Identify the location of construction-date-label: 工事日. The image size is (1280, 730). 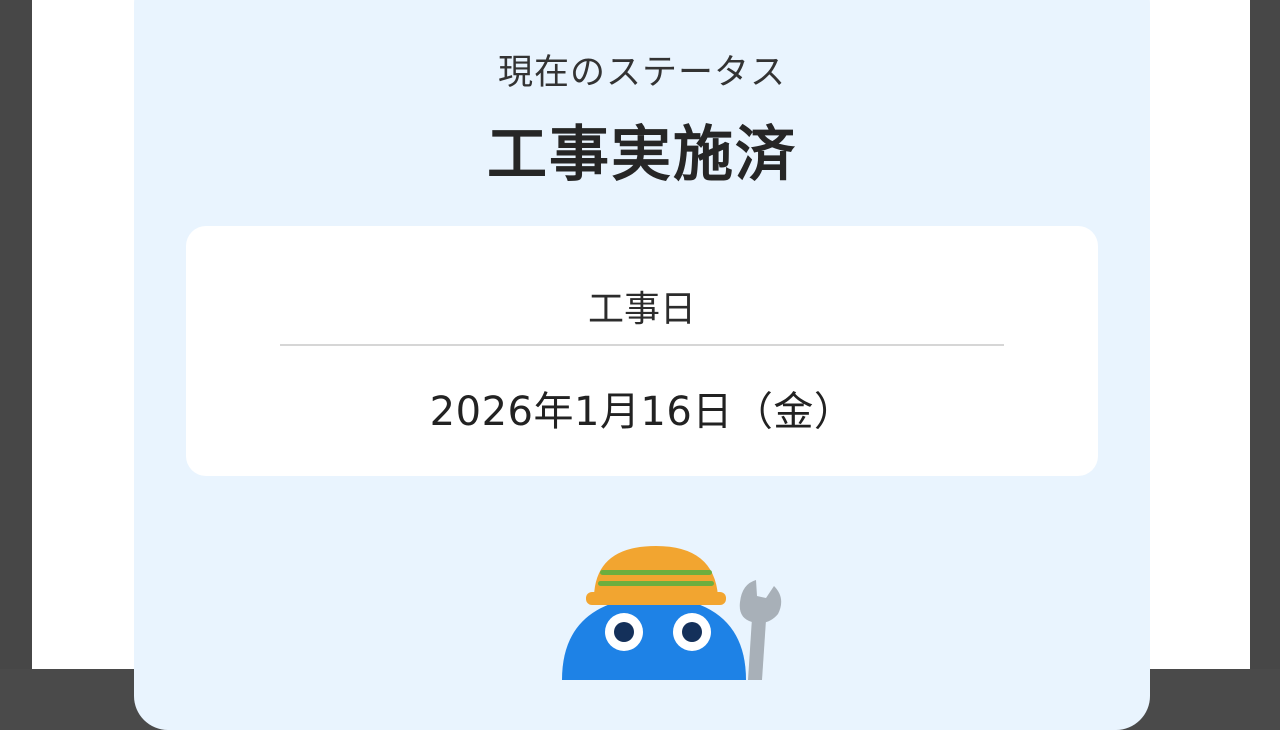
(641, 309).